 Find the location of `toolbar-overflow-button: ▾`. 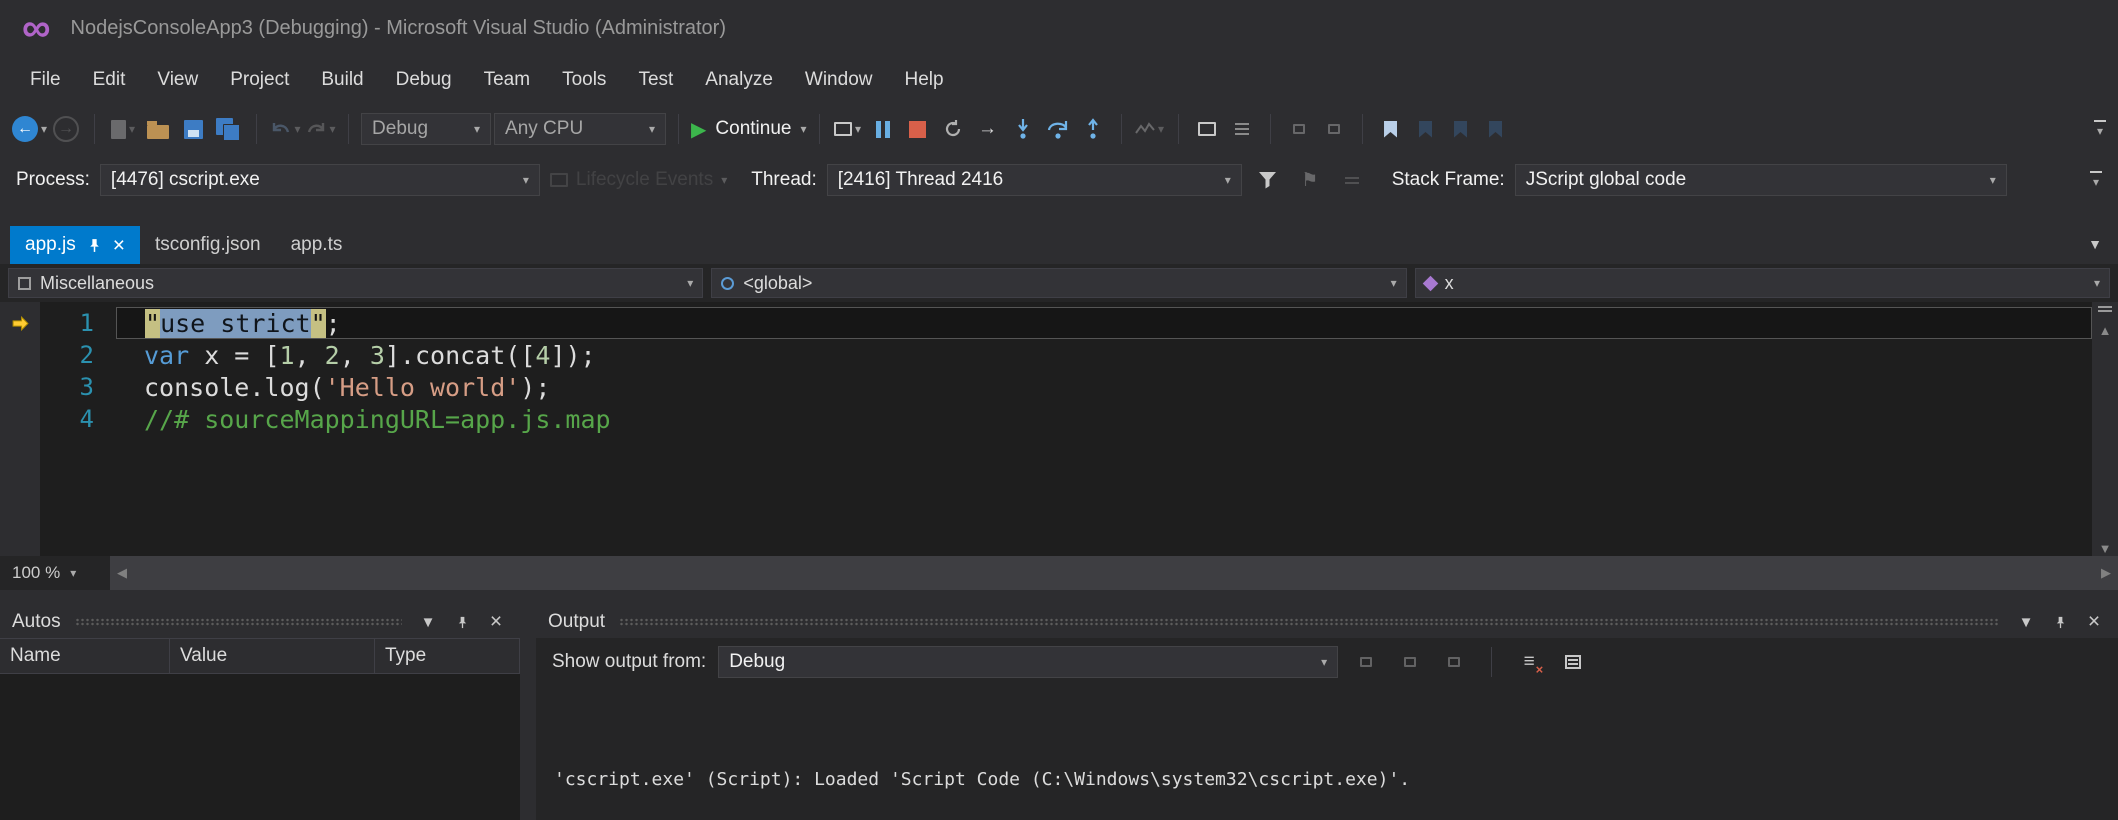

toolbar-overflow-button: ▾ is located at coordinates (2100, 129).